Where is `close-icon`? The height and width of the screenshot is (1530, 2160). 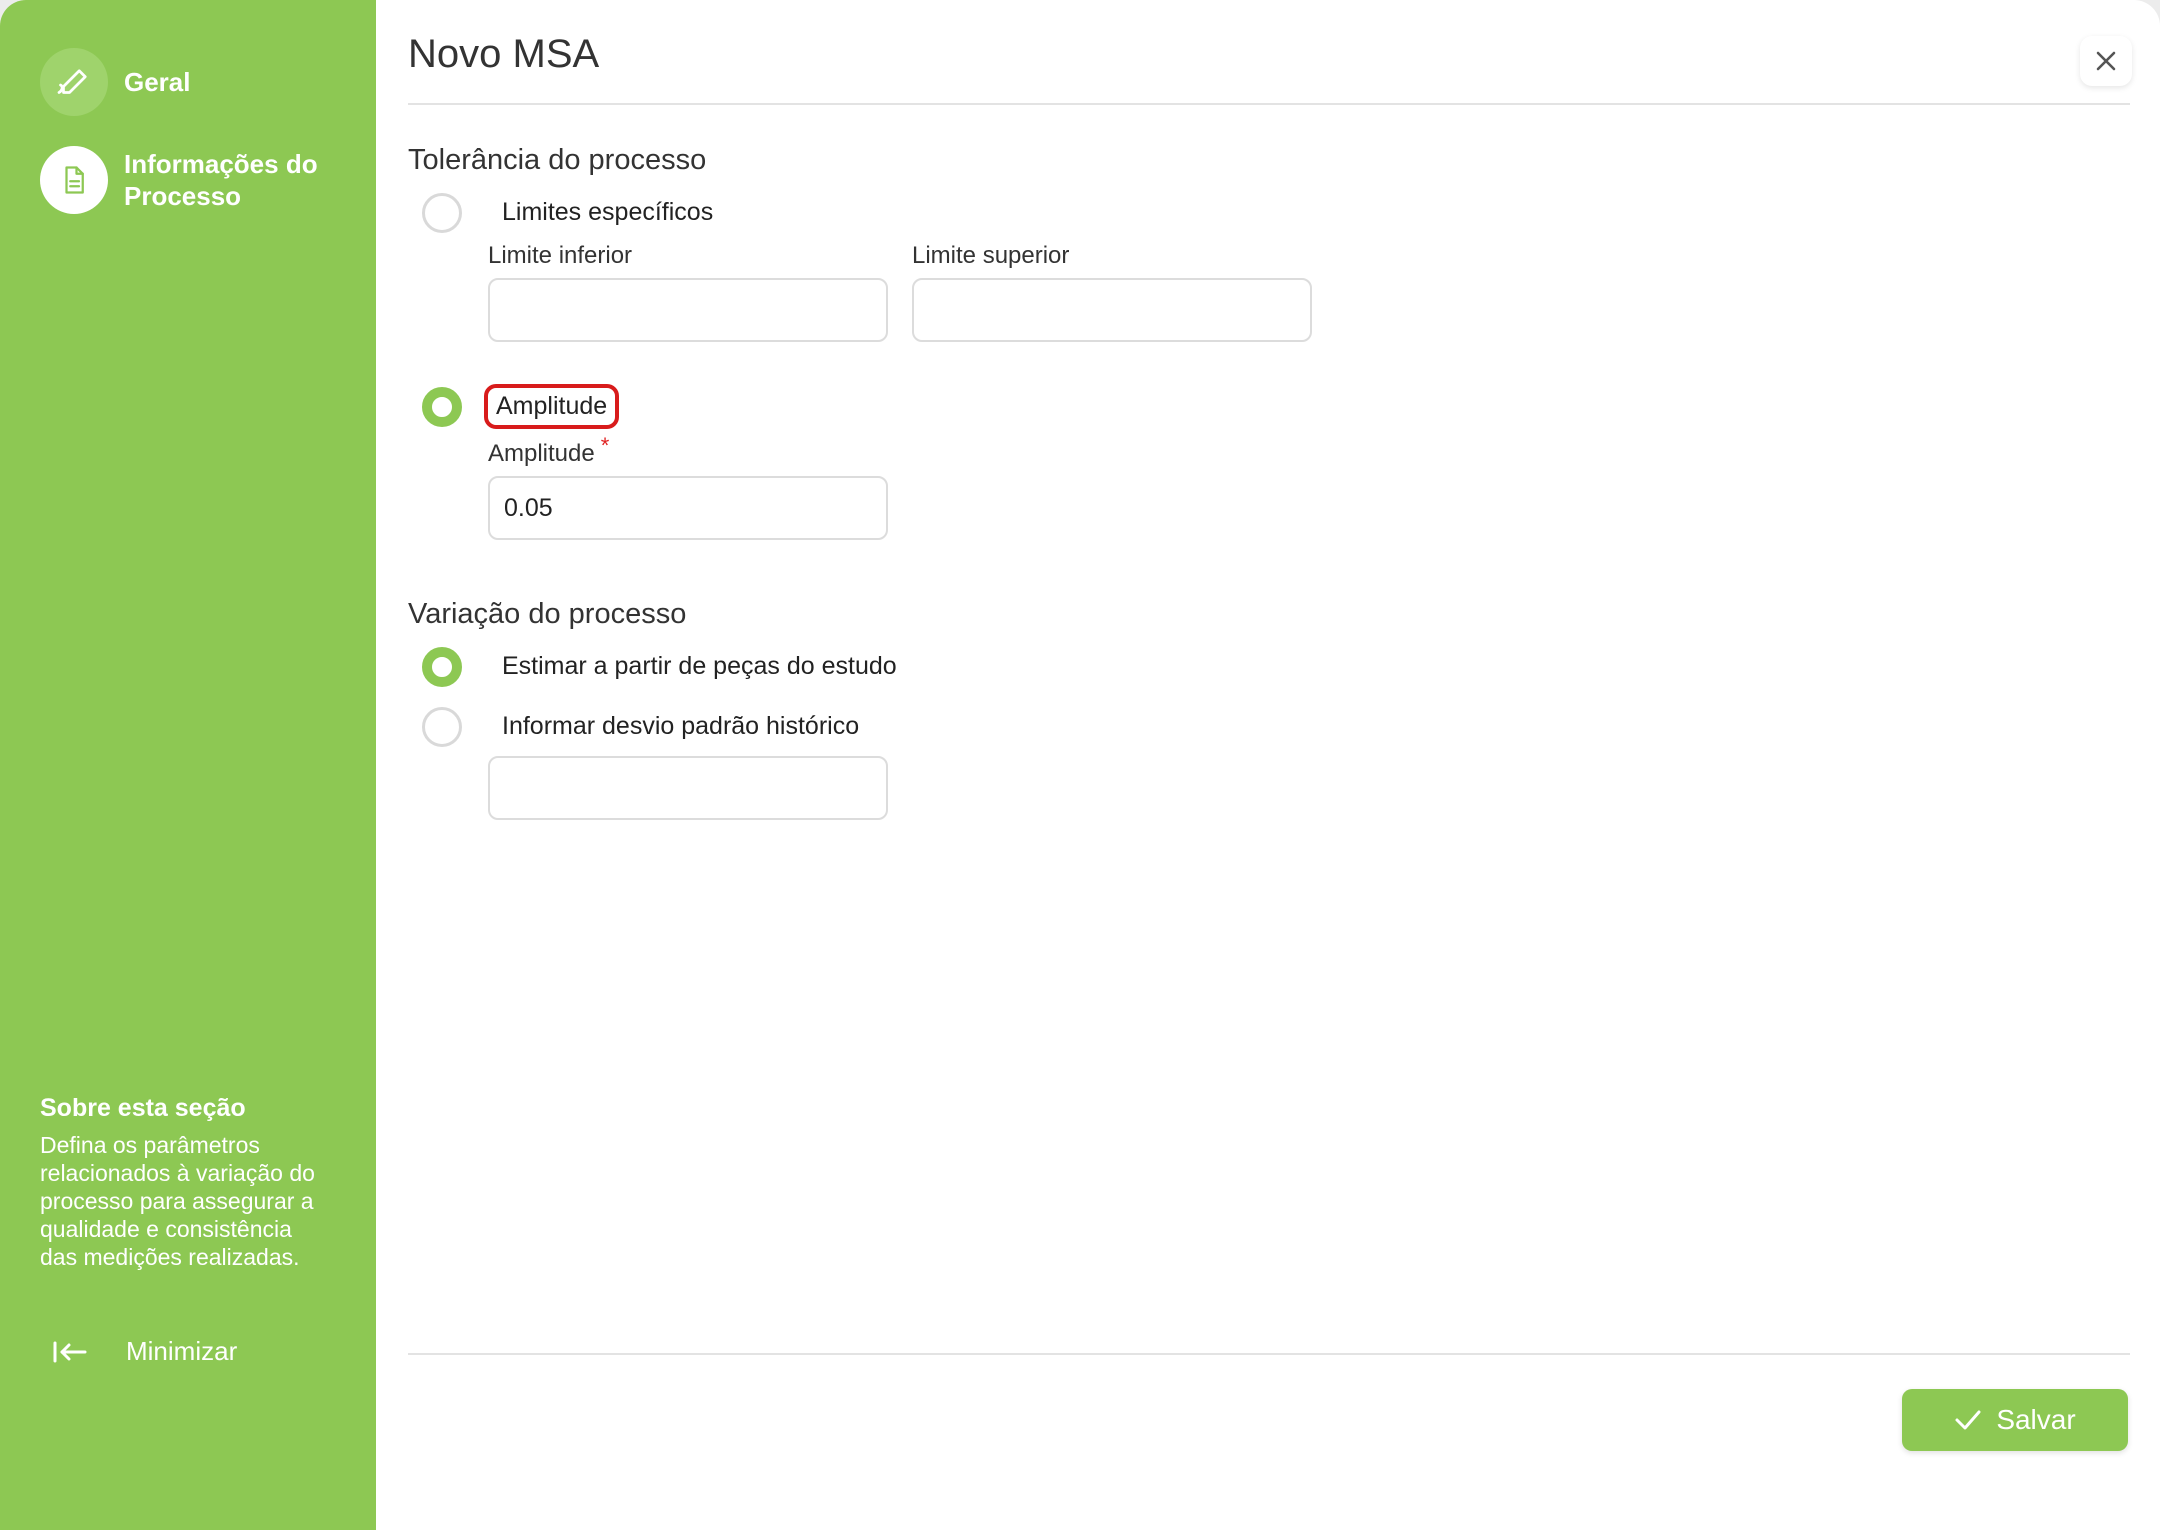
close-icon is located at coordinates (2106, 61).